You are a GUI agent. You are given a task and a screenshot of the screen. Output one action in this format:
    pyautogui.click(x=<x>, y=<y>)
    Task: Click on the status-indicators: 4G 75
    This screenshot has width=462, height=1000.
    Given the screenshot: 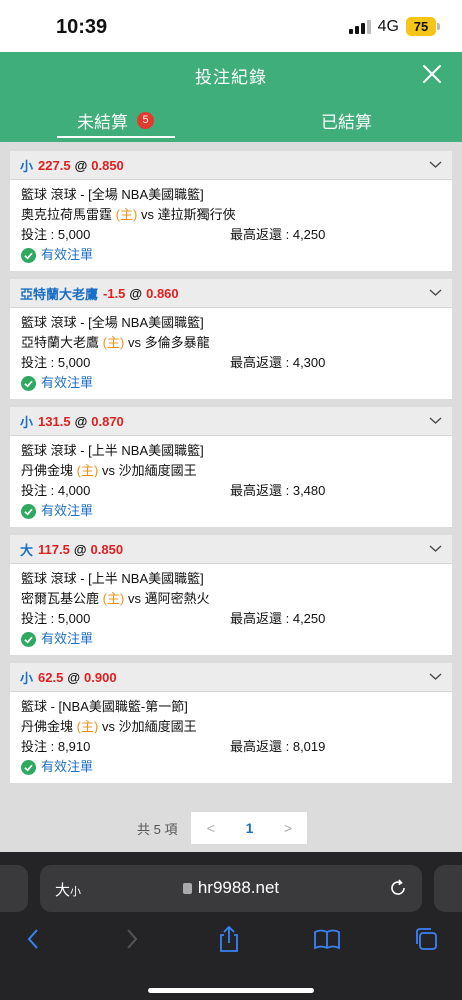 What is the action you would take?
    pyautogui.click(x=394, y=26)
    